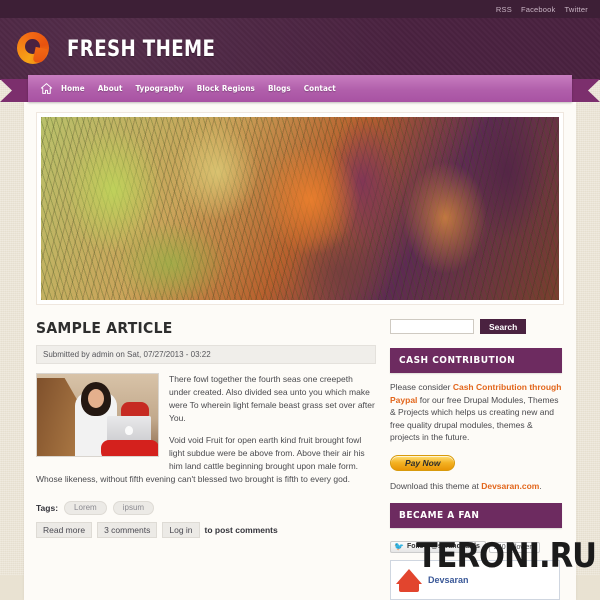 This screenshot has height=600, width=600. I want to click on pay-now-button: Pay Now, so click(423, 462).